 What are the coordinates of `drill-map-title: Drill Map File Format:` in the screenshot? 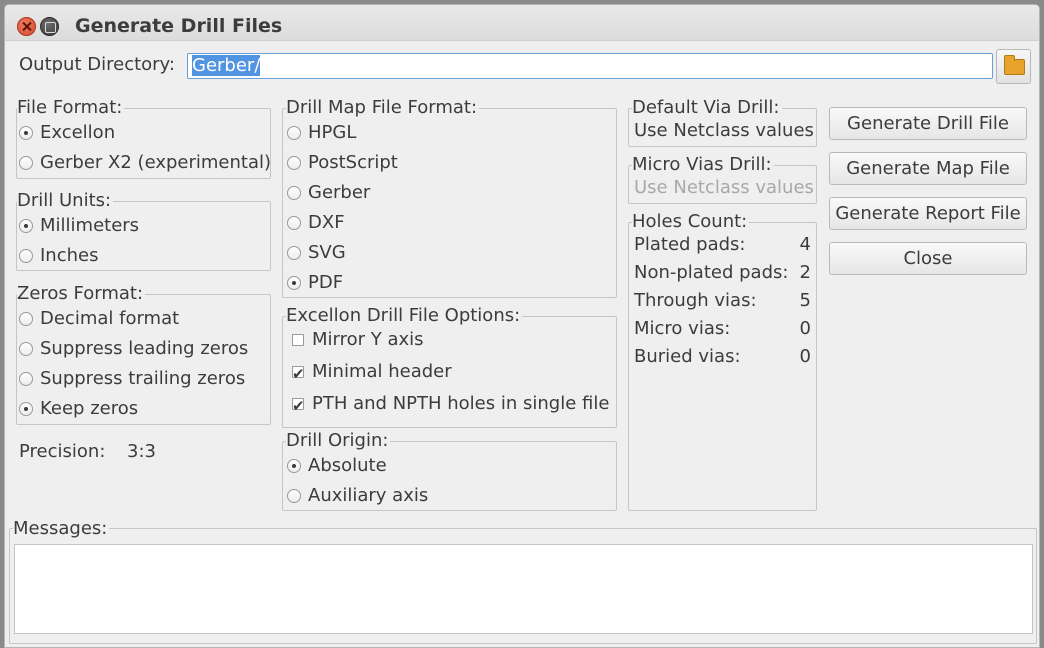 It's located at (383, 107).